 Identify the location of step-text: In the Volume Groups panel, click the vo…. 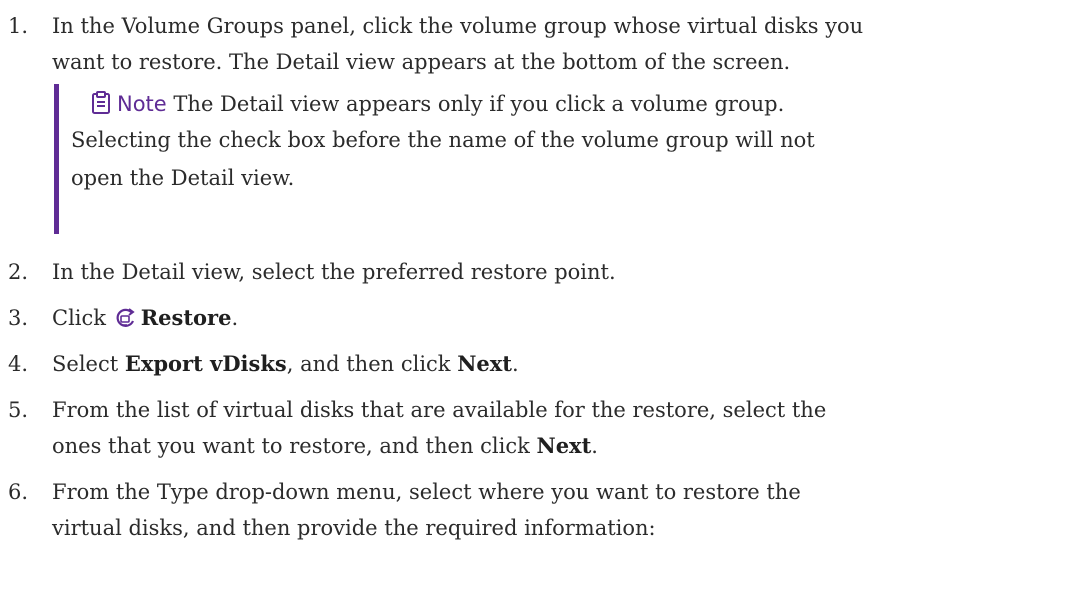
(458, 26).